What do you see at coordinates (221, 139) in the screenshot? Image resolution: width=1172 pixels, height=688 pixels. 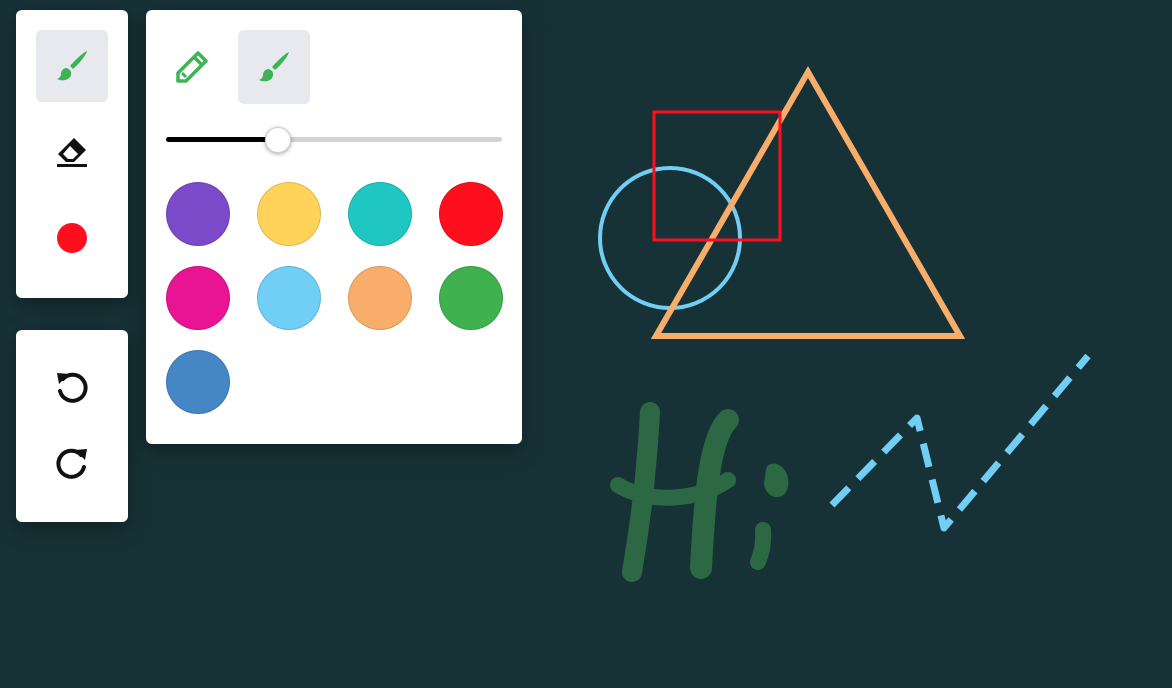 I see `stroke-size-fill` at bounding box center [221, 139].